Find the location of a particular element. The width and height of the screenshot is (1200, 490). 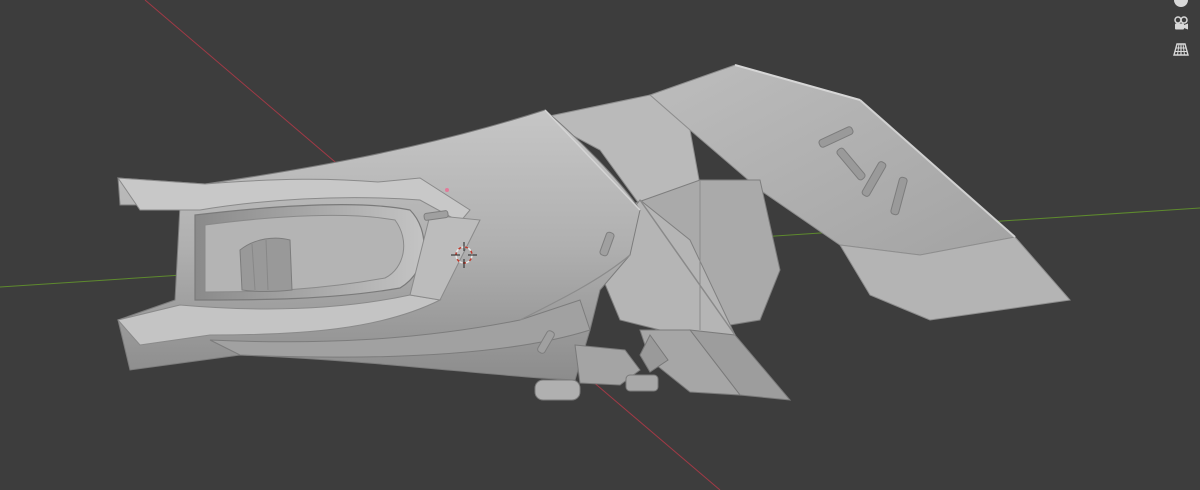

grid-icon is located at coordinates (1181, 49).